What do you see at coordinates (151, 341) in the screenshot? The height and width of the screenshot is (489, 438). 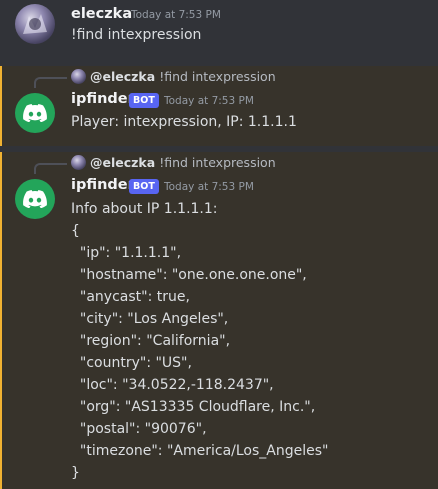 I see `content-line: "region": "California",` at bounding box center [151, 341].